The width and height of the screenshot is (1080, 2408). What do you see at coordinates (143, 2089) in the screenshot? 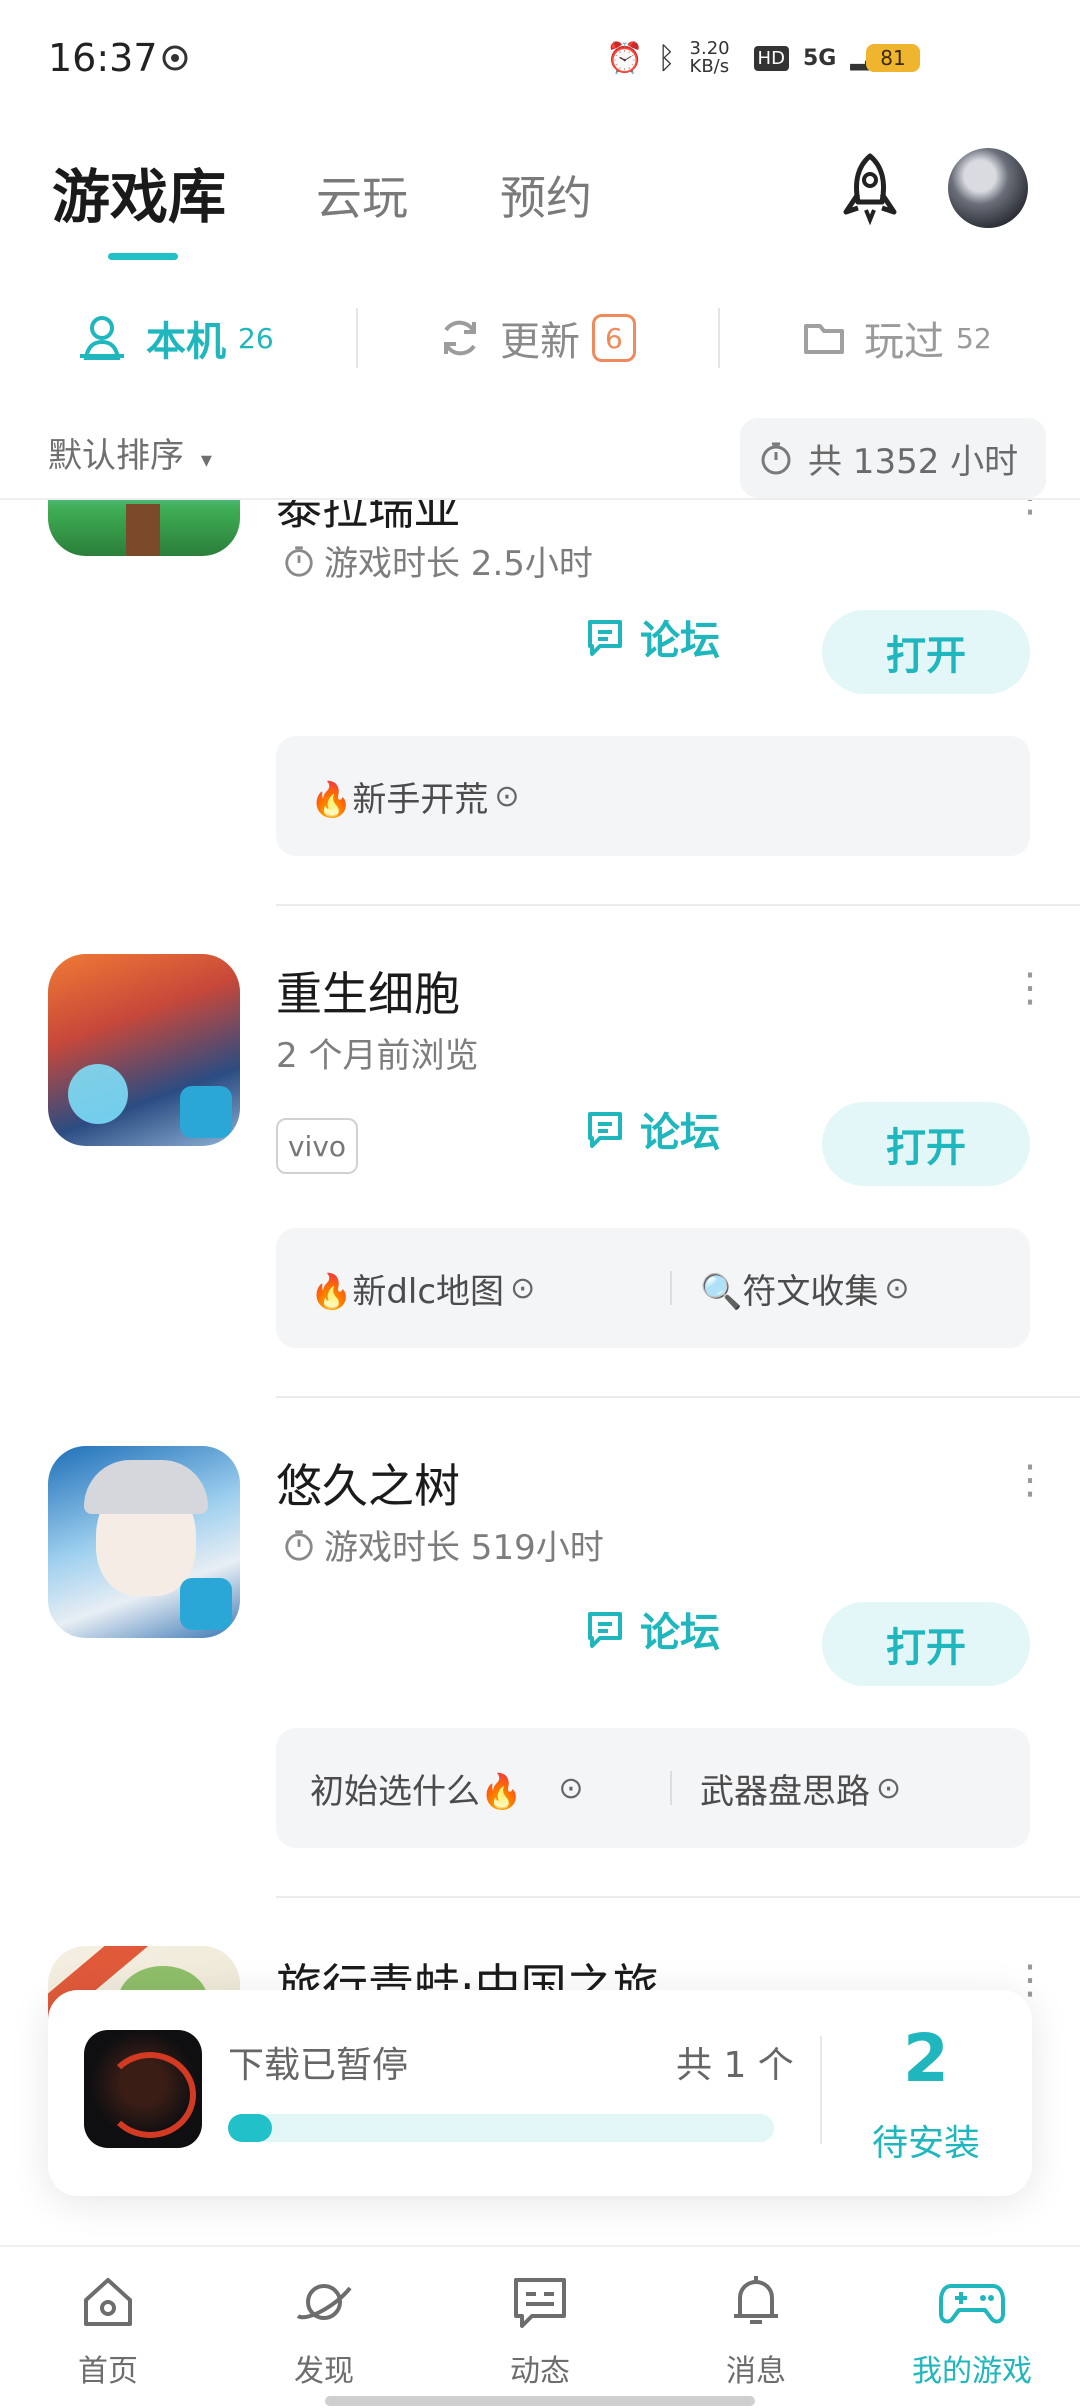
I see `downloading-game-icon` at bounding box center [143, 2089].